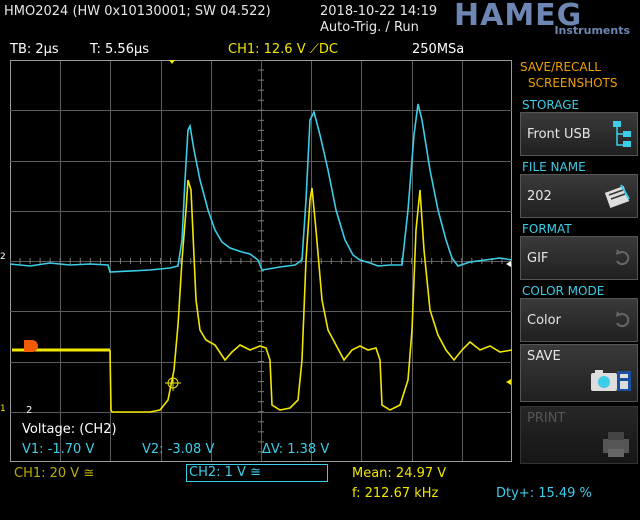 The image size is (640, 520). Describe the element at coordinates (554, 167) in the screenshot. I see `file-name-header: FILE NAME` at that location.